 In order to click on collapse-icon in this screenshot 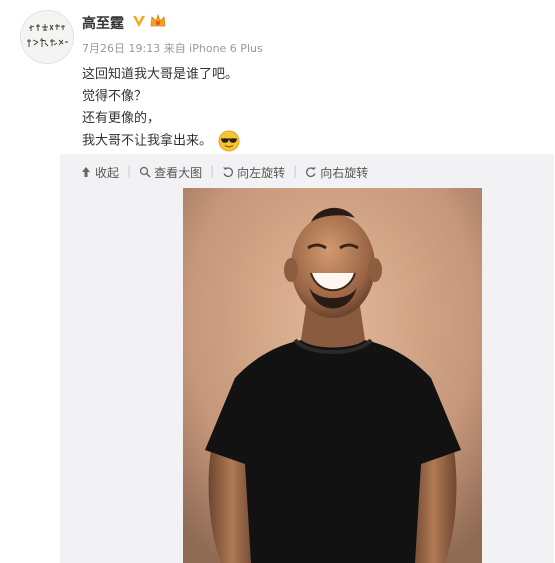, I will do `click(86, 172)`.